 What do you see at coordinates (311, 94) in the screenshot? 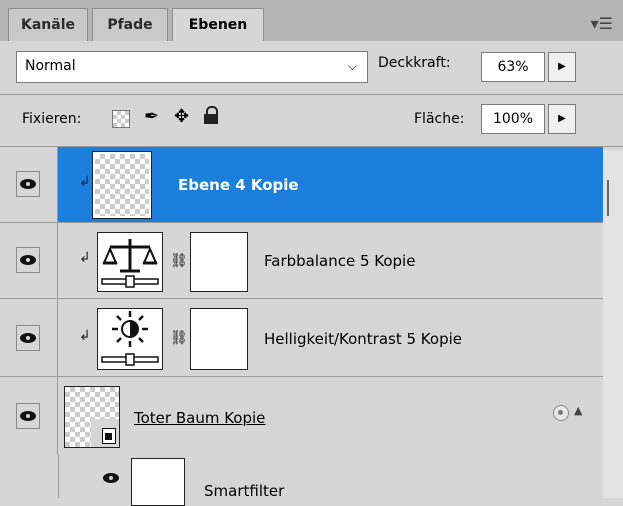
I see `divider` at bounding box center [311, 94].